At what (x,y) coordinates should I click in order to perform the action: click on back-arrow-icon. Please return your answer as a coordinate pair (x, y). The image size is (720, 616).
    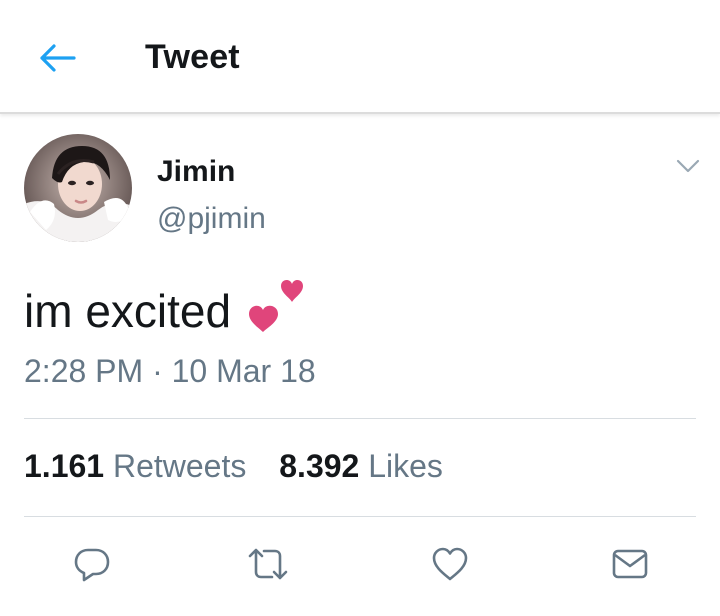
    Looking at the image, I should click on (58, 58).